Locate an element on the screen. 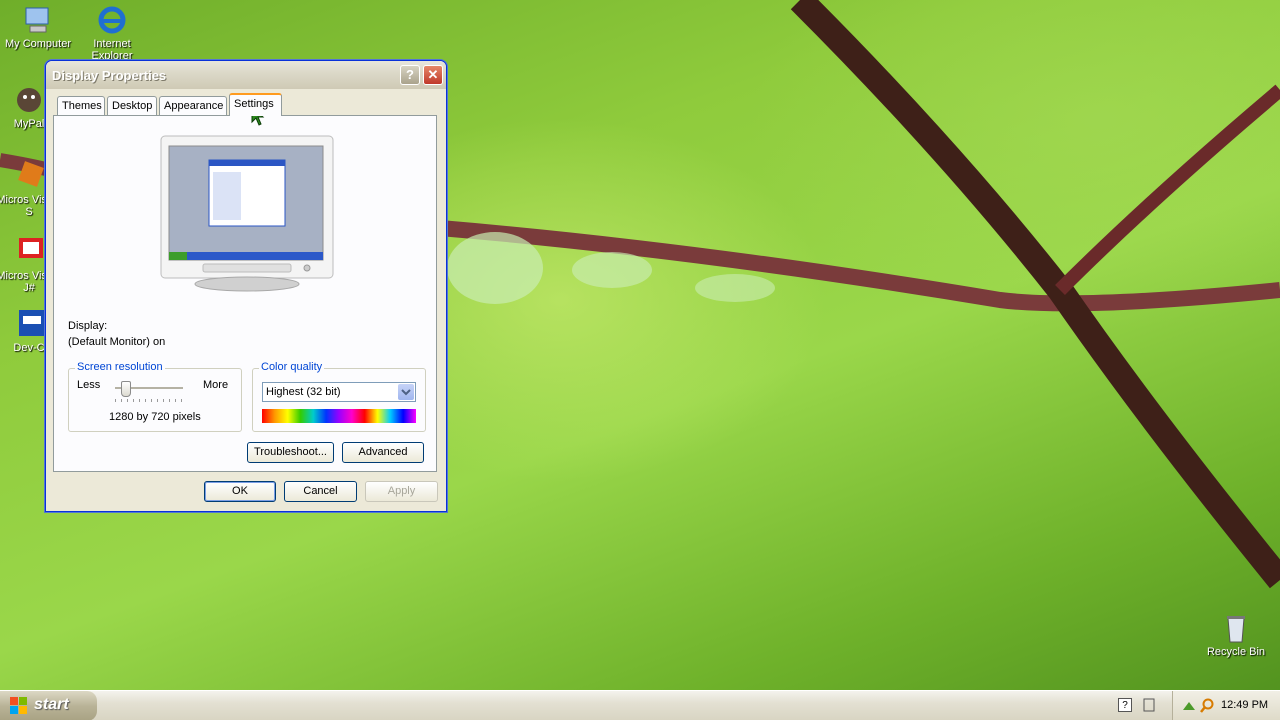 Image resolution: width=1280 pixels, height=720 pixels. tab-appearance: Appearance is located at coordinates (193, 105).